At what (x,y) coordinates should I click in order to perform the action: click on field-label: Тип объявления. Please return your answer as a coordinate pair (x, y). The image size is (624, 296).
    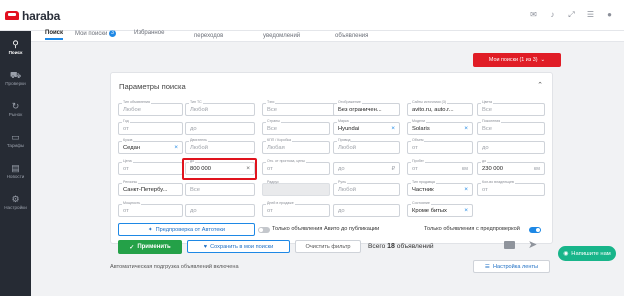
    Looking at the image, I should click on (136, 102).